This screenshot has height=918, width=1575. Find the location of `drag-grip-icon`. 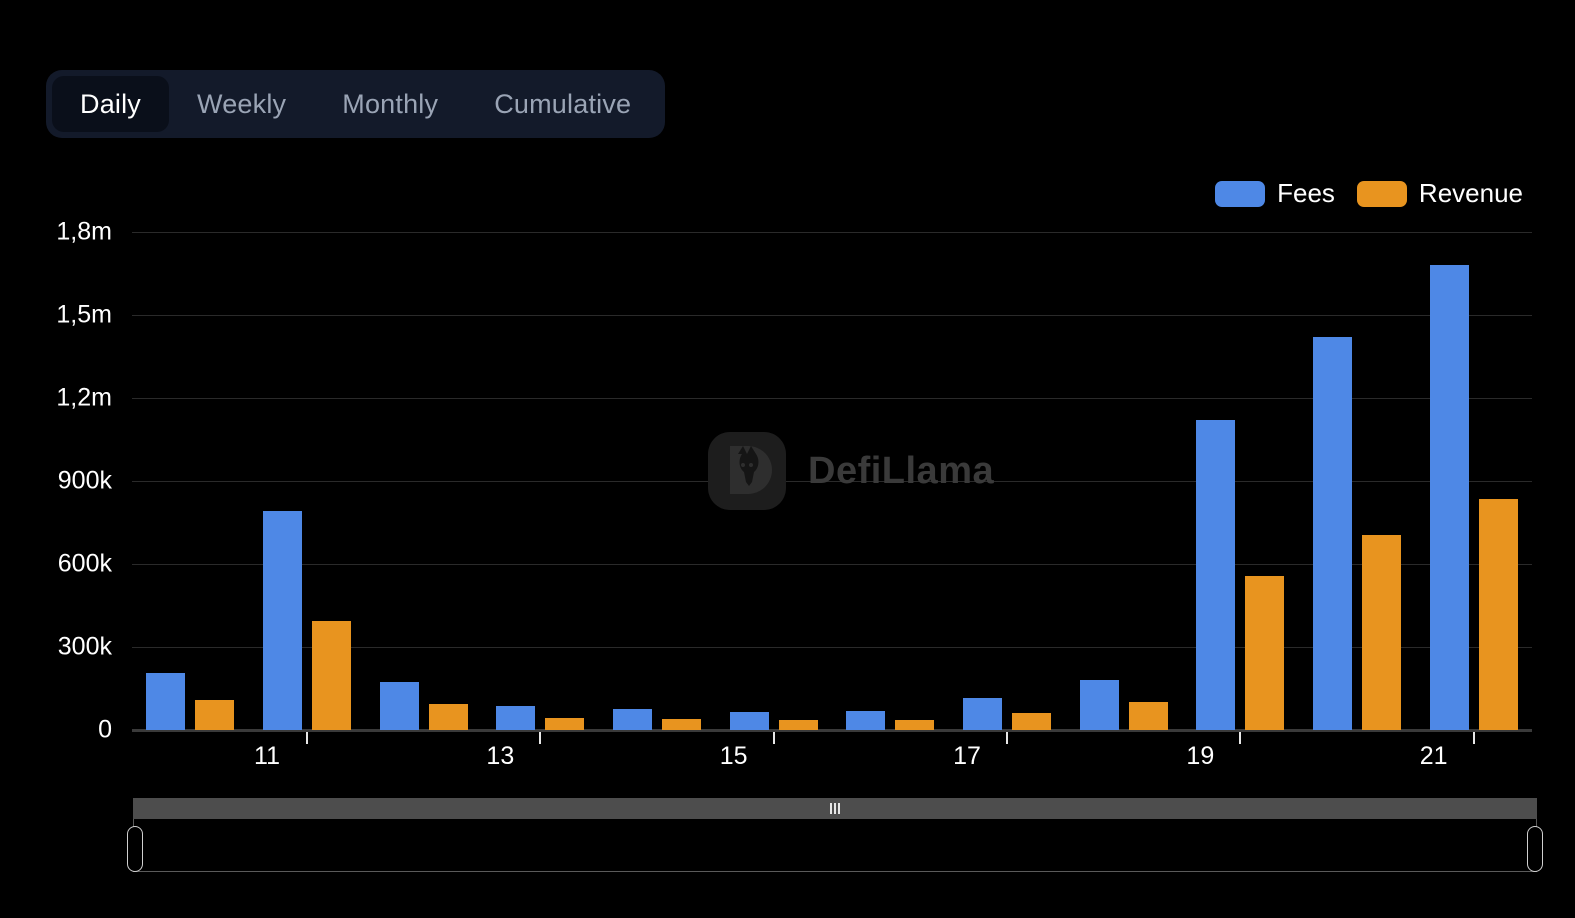

drag-grip-icon is located at coordinates (835, 808).